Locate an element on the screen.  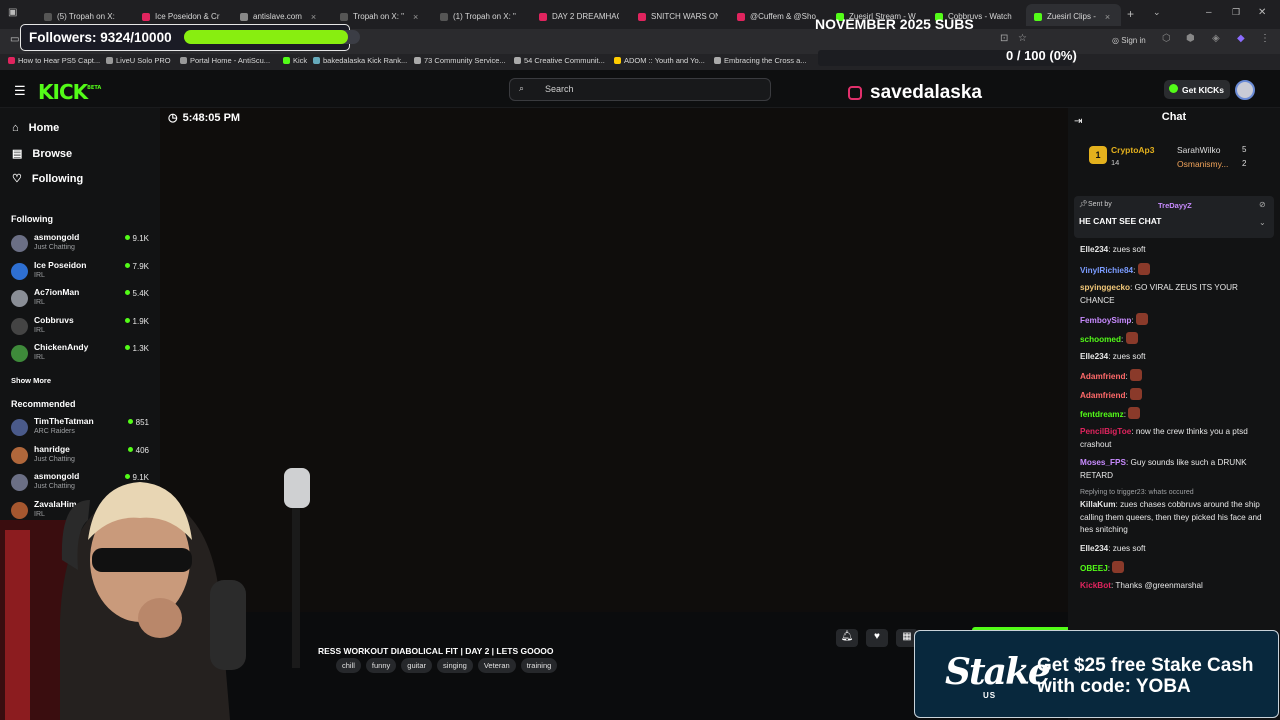
user-avatar is located at coordinates (1245, 90).